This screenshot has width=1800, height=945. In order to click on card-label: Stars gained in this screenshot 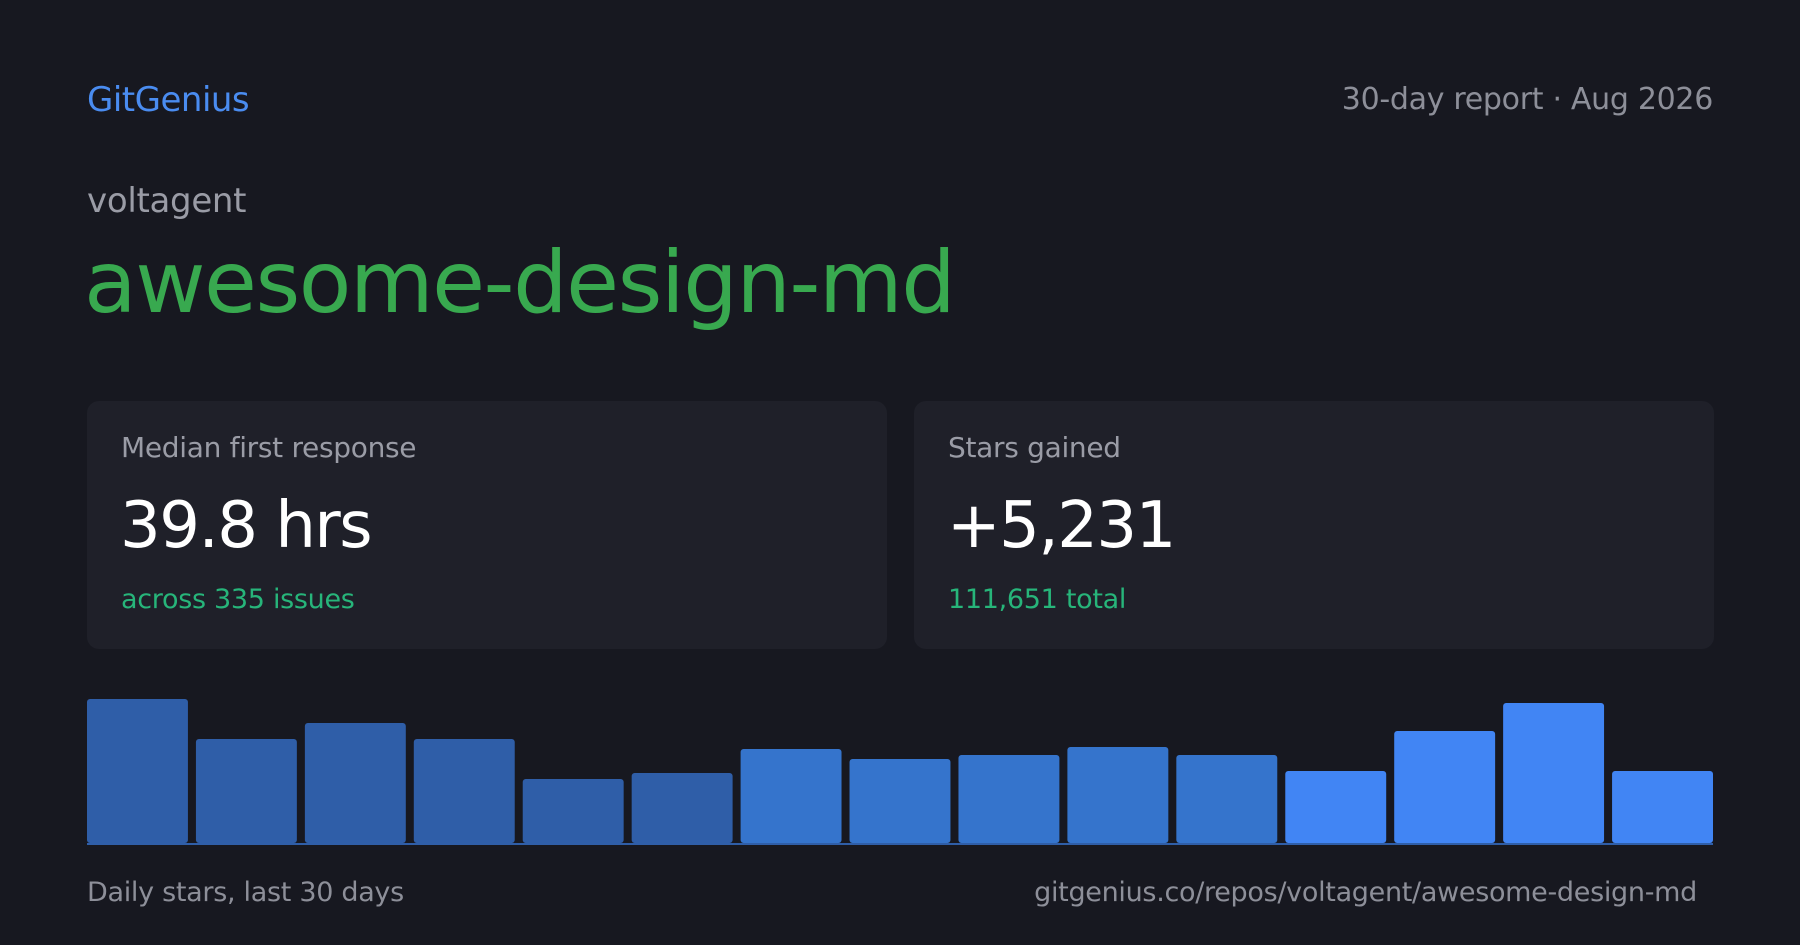, I will do `click(1034, 447)`.